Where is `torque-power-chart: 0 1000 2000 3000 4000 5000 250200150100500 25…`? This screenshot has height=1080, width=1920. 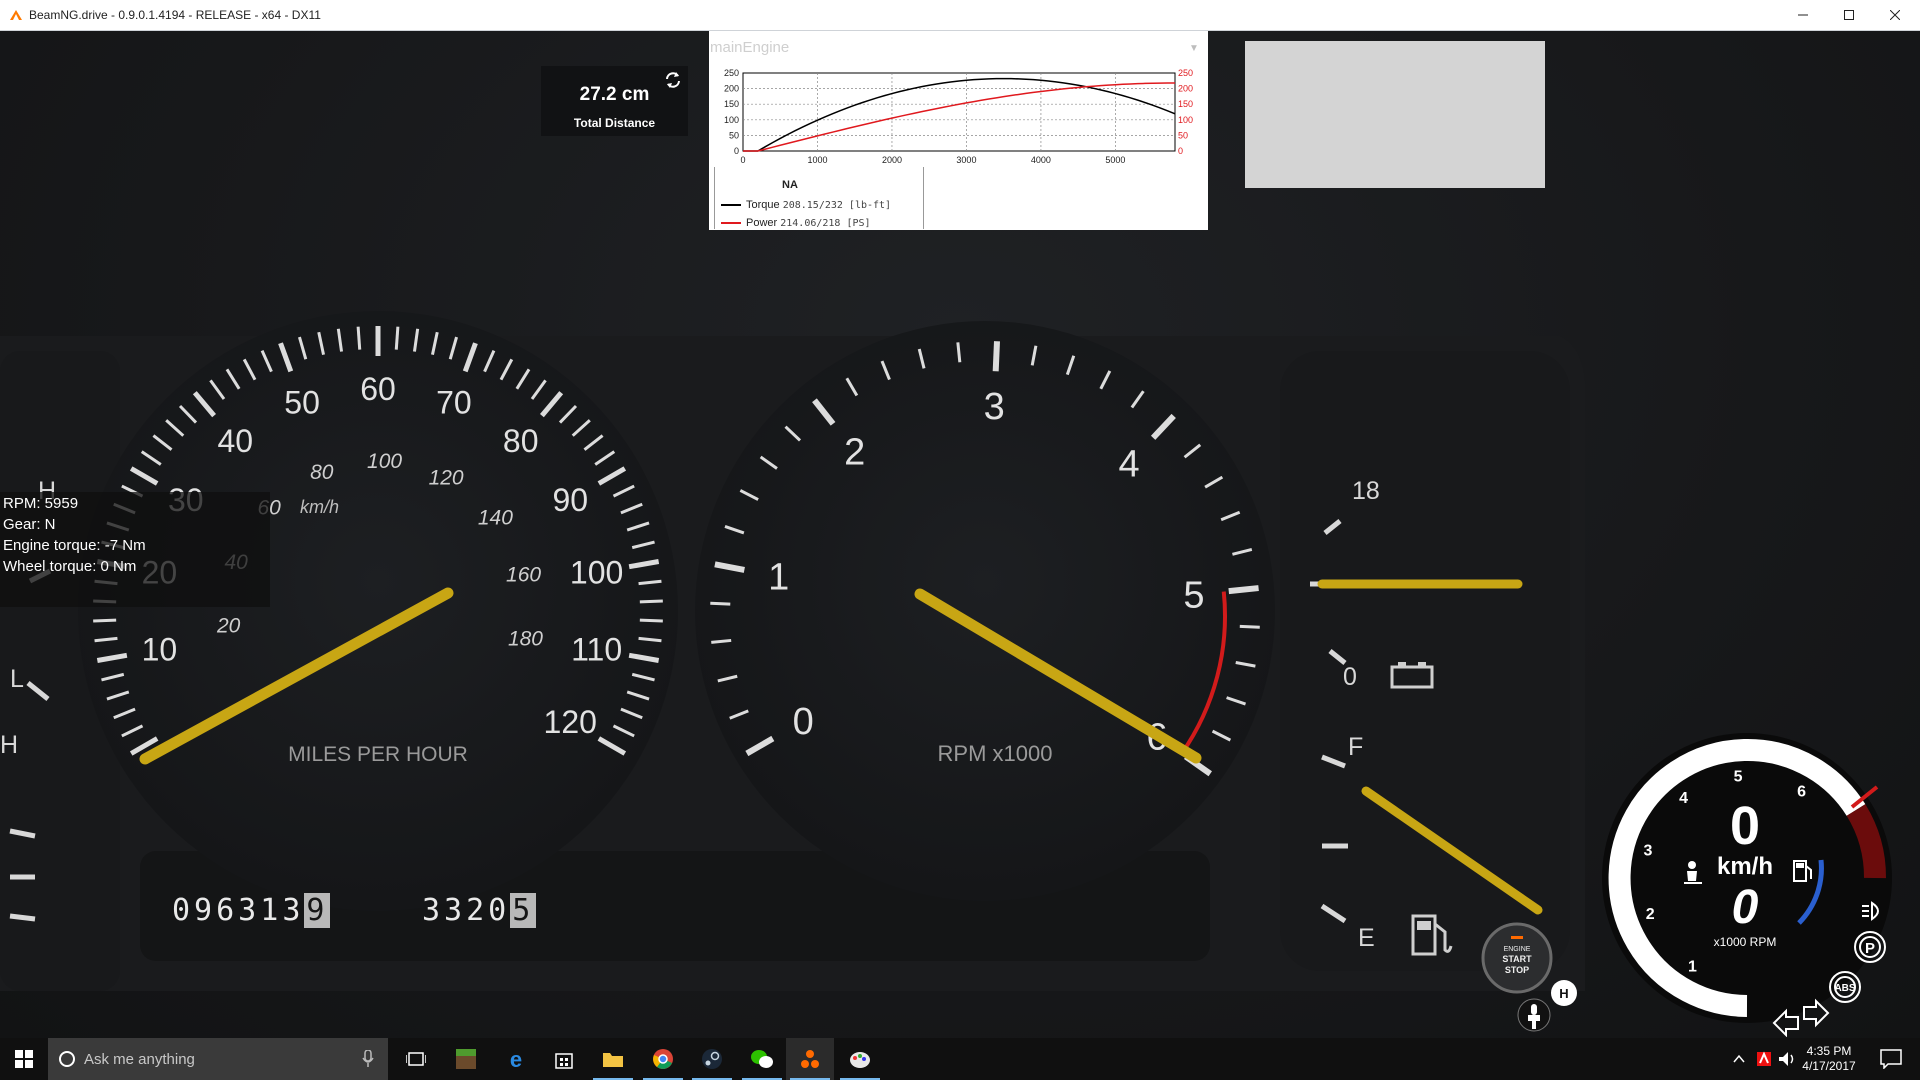
torque-power-chart: 0 1000 2000 3000 4000 5000 250200150100500 25… is located at coordinates (958, 116).